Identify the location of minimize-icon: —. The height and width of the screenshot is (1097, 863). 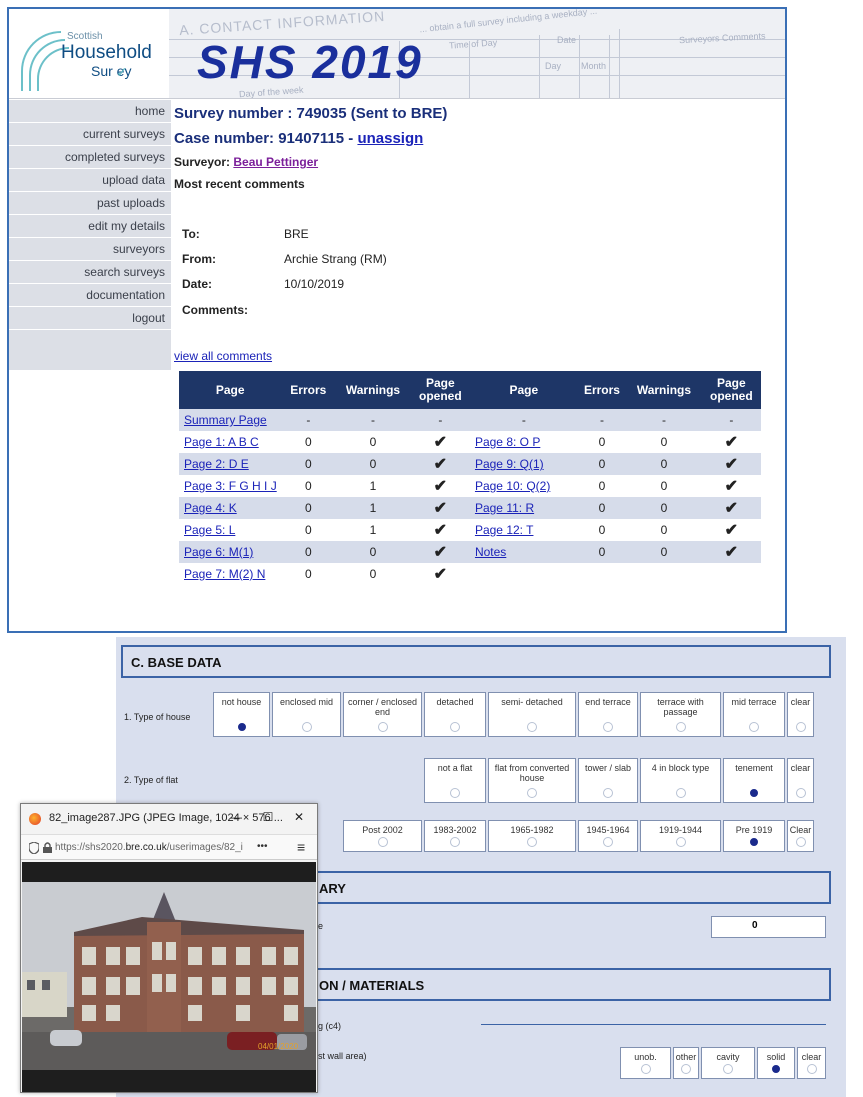
(236, 817).